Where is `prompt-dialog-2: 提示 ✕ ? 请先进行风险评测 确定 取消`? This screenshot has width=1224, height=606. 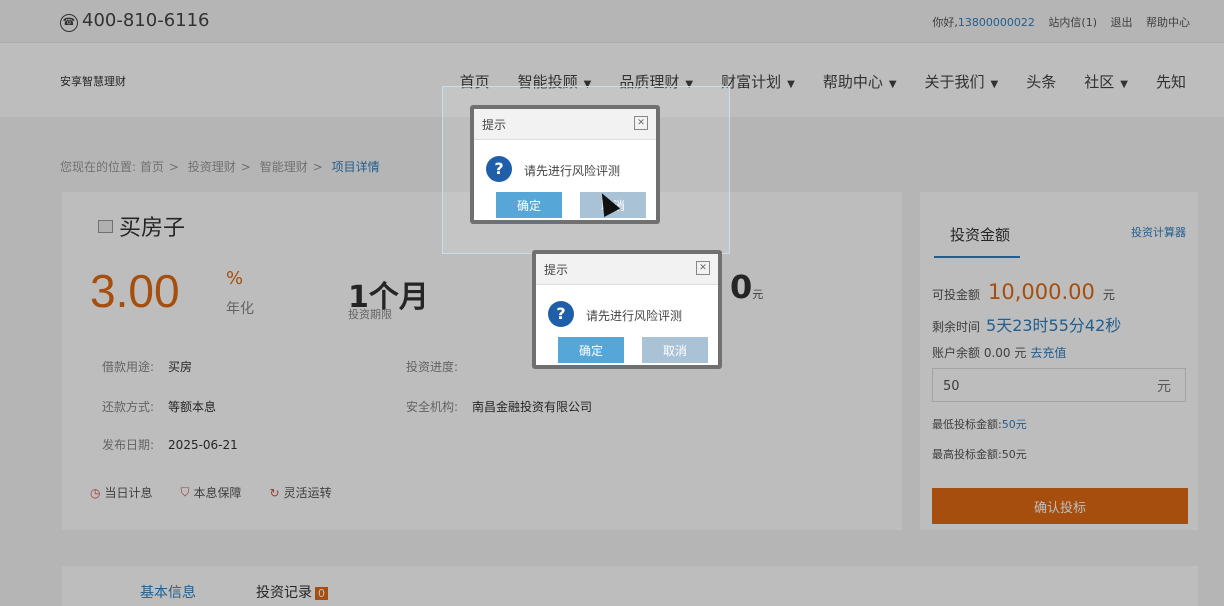
prompt-dialog-2: 提示 ✕ ? 请先进行风险评测 确定 取消 is located at coordinates (627, 309).